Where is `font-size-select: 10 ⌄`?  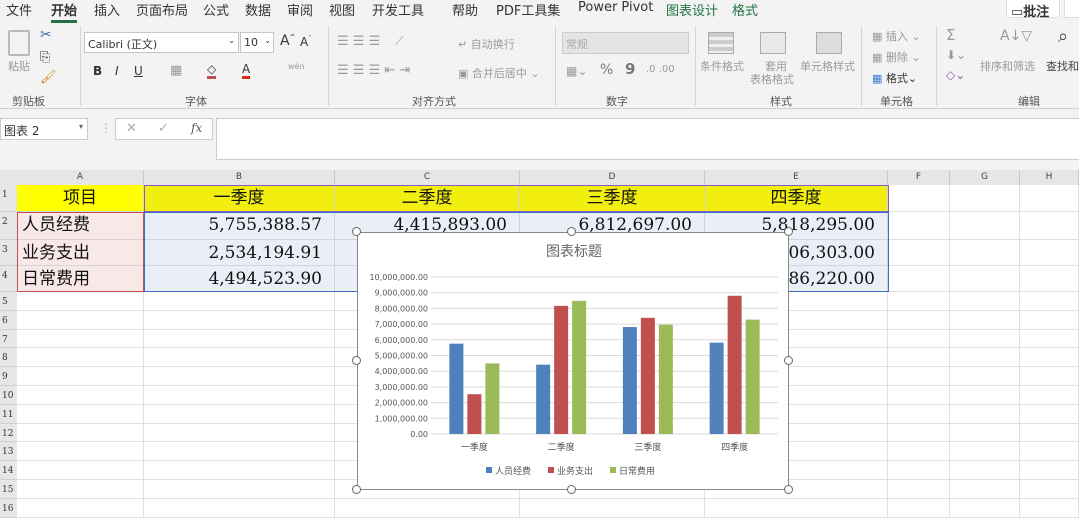 font-size-select: 10 ⌄ is located at coordinates (257, 42).